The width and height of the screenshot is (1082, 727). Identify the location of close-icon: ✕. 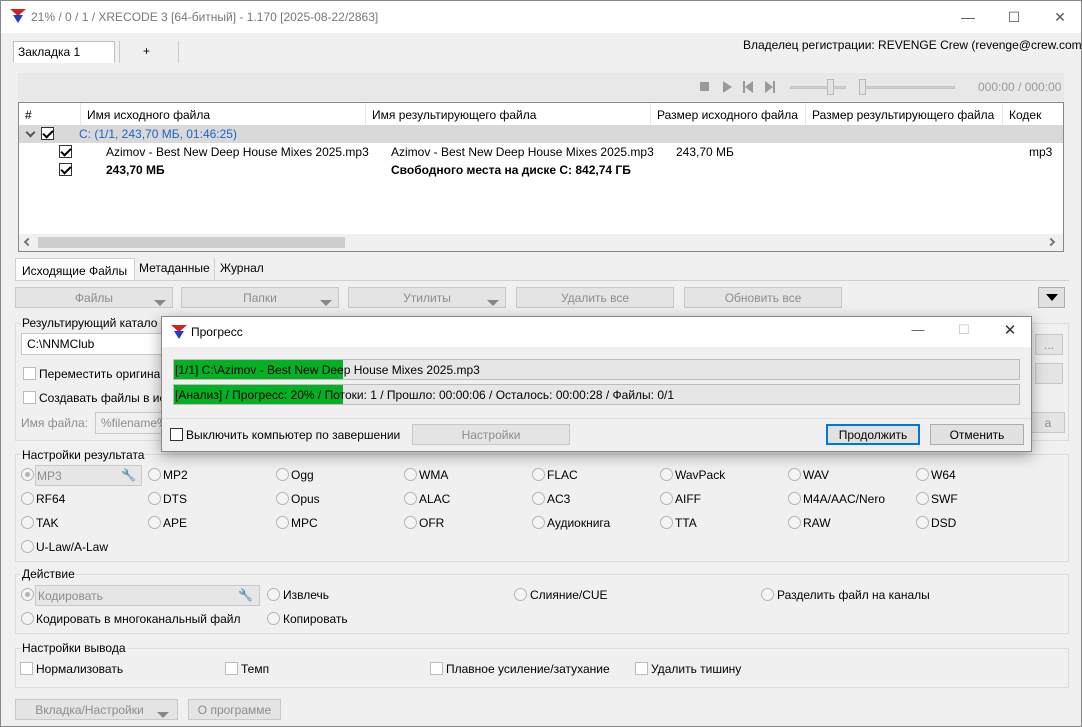
(1060, 16).